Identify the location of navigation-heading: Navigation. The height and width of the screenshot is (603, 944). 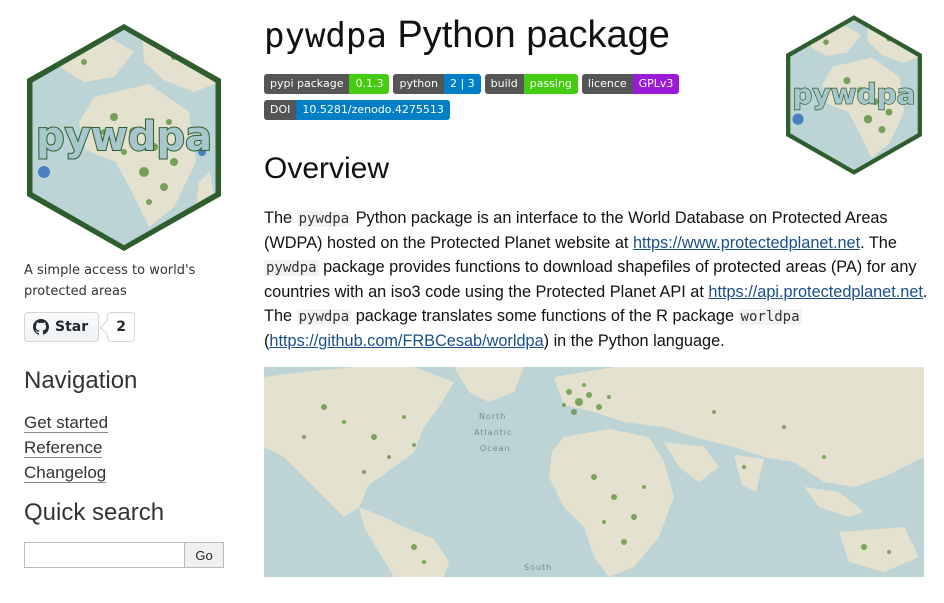
(81, 380).